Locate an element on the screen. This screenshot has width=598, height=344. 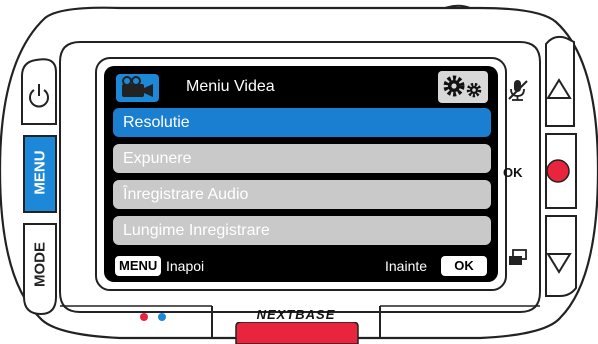
down-button is located at coordinates (559, 262).